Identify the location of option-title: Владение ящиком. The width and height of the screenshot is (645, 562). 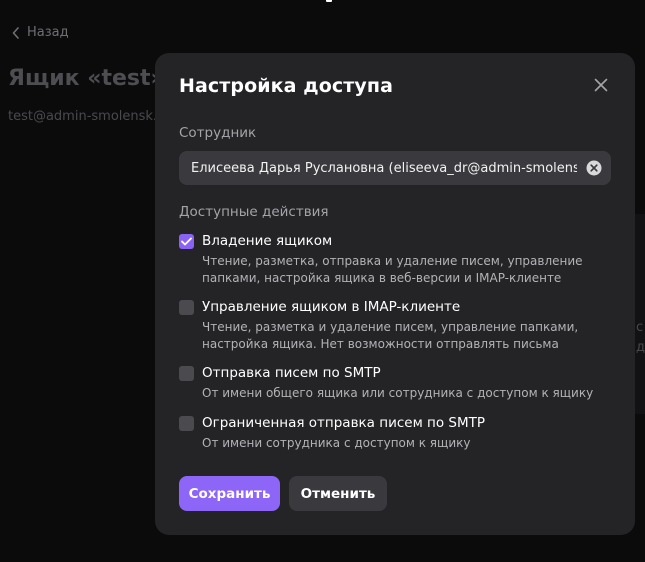
(267, 241).